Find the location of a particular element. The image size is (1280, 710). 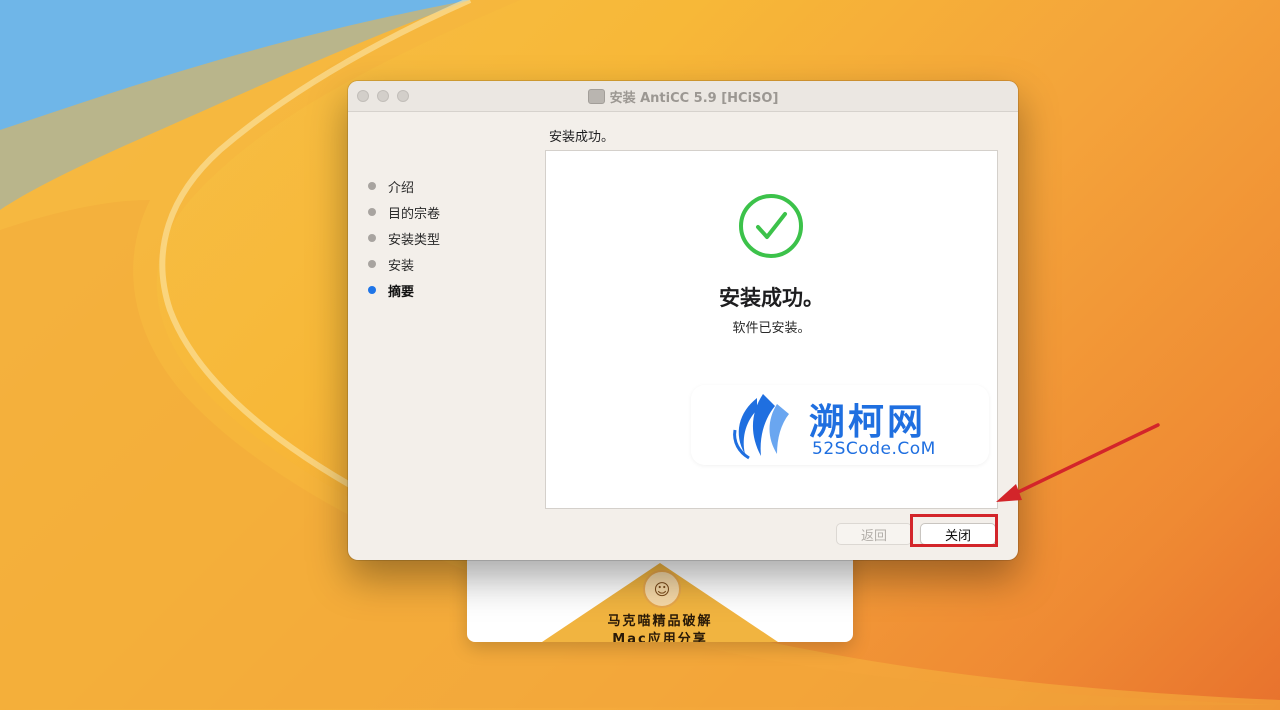

page-heading: 安装成功。 is located at coordinates (582, 137).